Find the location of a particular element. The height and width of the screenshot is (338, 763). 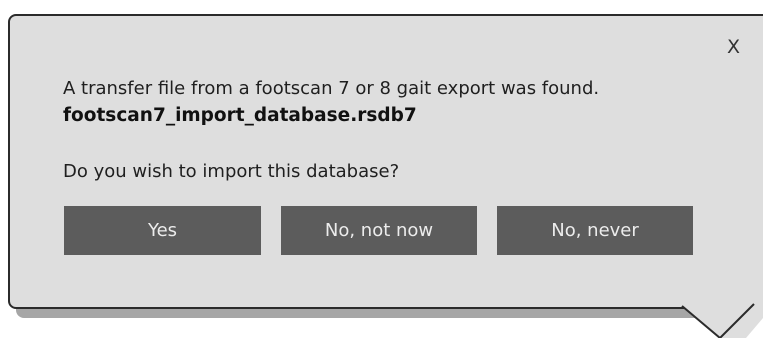

no-never-button: No, never is located at coordinates (595, 230).